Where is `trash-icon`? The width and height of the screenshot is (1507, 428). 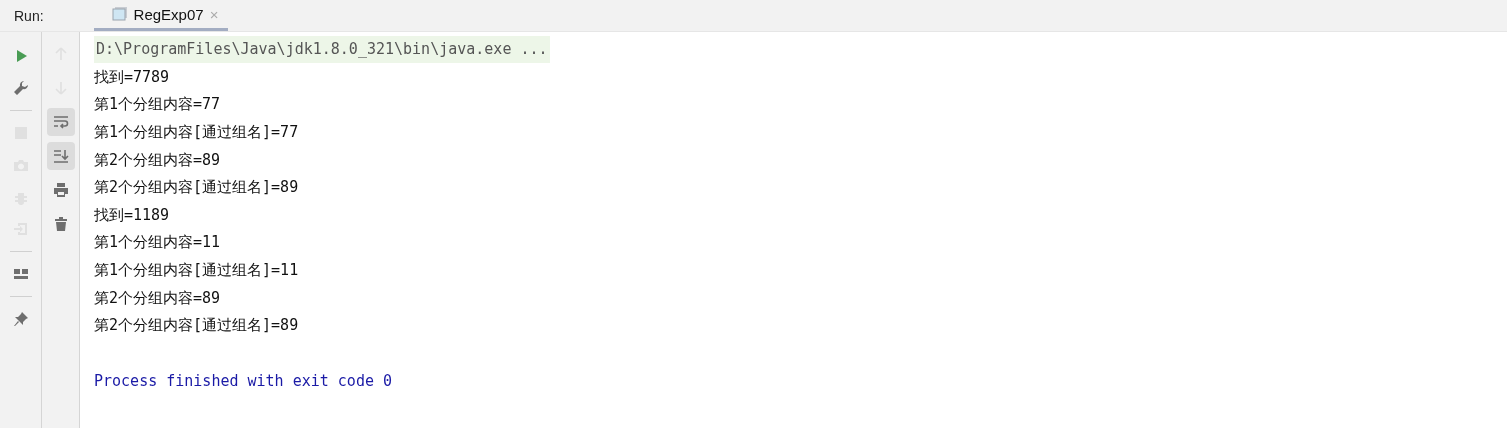 trash-icon is located at coordinates (60, 224).